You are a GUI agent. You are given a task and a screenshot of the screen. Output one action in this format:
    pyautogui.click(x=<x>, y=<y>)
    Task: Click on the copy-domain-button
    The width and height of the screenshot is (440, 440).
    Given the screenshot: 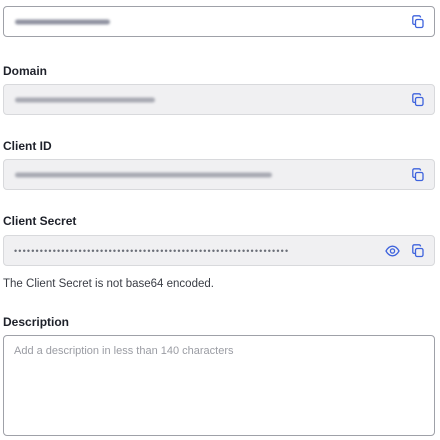 What is the action you would take?
    pyautogui.click(x=418, y=100)
    